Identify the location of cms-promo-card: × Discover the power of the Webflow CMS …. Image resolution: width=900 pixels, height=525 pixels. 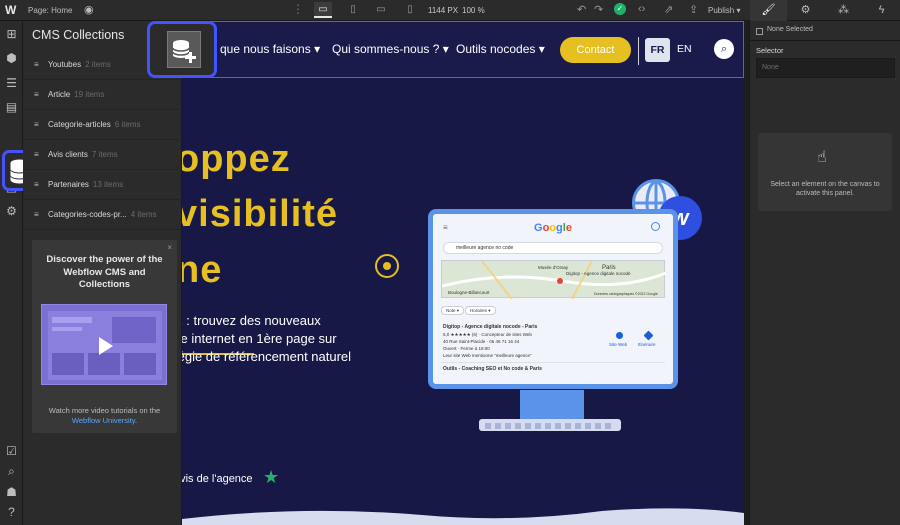
(104, 336).